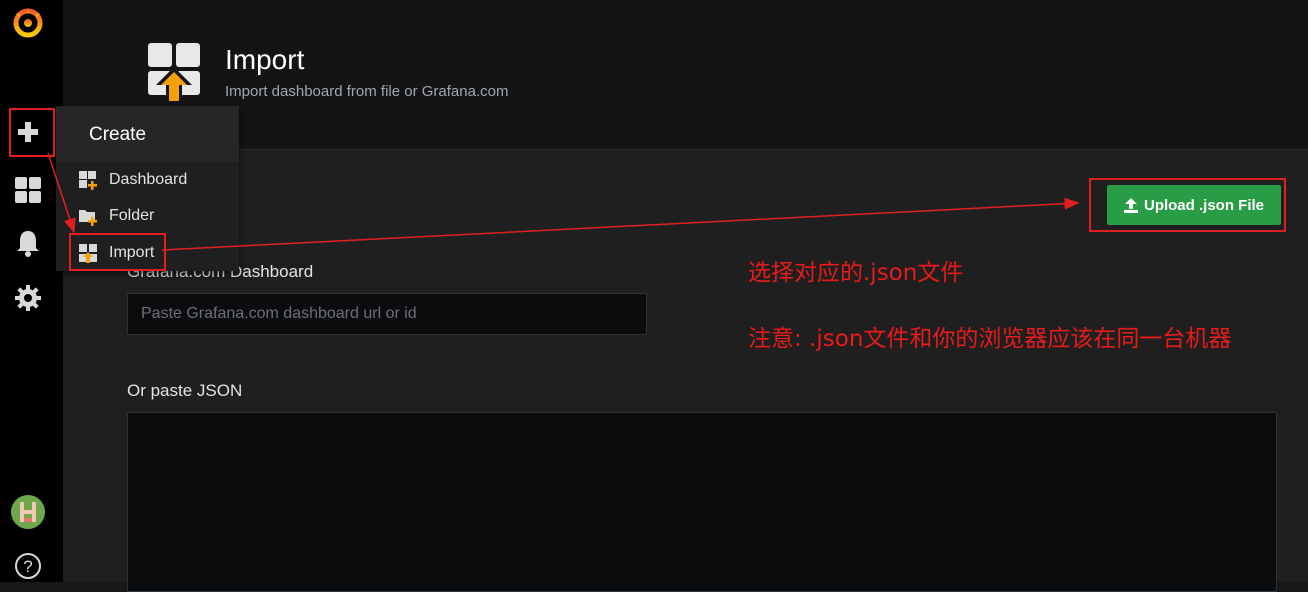  What do you see at coordinates (387, 314) in the screenshot?
I see `grafana-com-input` at bounding box center [387, 314].